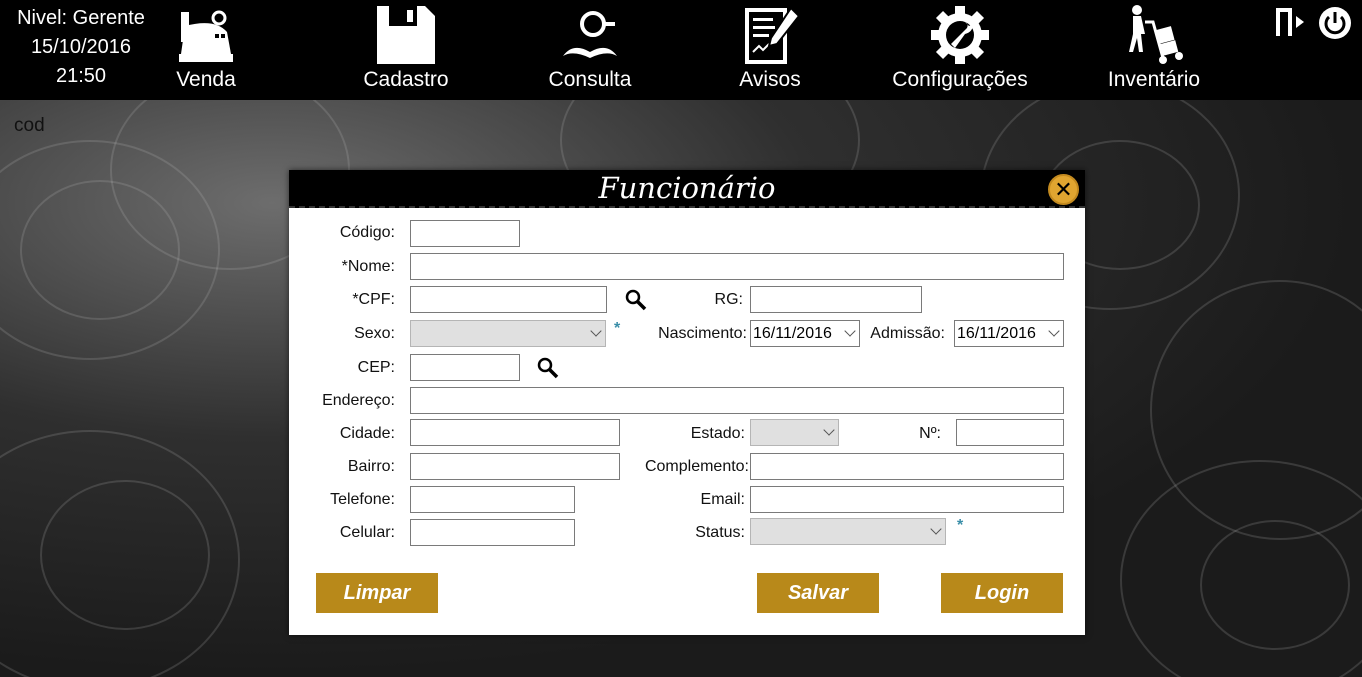 This screenshot has height=677, width=1362. What do you see at coordinates (720, 532) in the screenshot?
I see `status-label: Status:` at bounding box center [720, 532].